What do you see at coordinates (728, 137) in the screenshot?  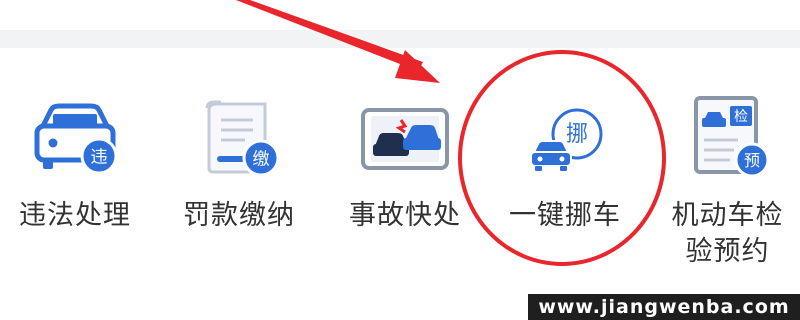 I see `inspection-form-icon: 检 预` at bounding box center [728, 137].